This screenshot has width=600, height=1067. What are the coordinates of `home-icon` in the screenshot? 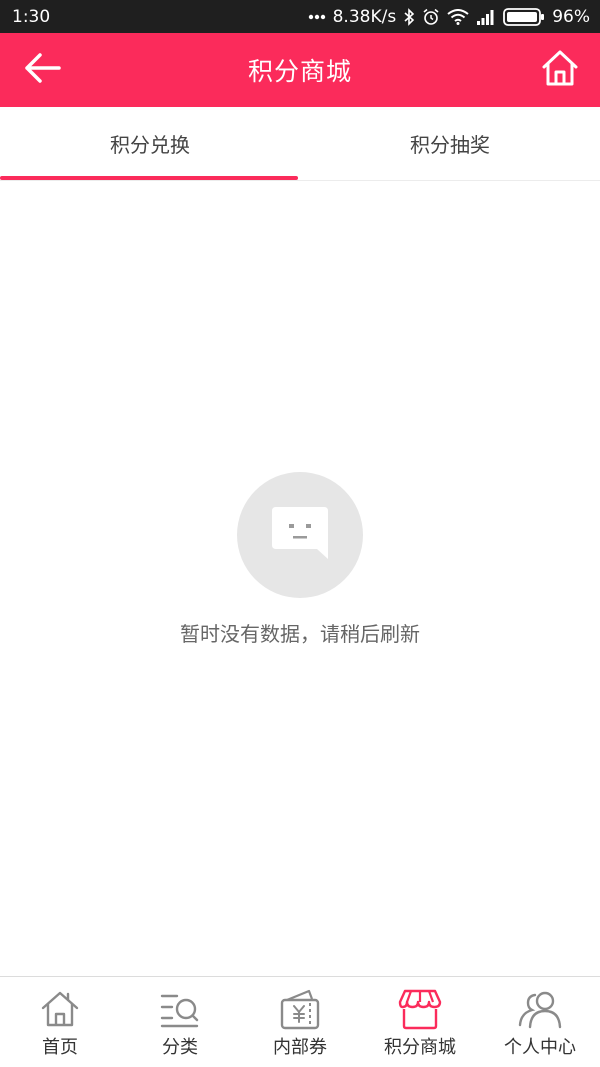 It's located at (560, 70).